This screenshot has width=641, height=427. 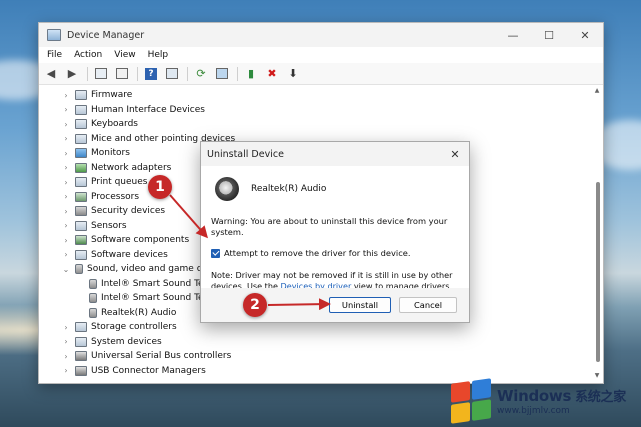 I want to click on printer-icon, so click(x=81, y=182).